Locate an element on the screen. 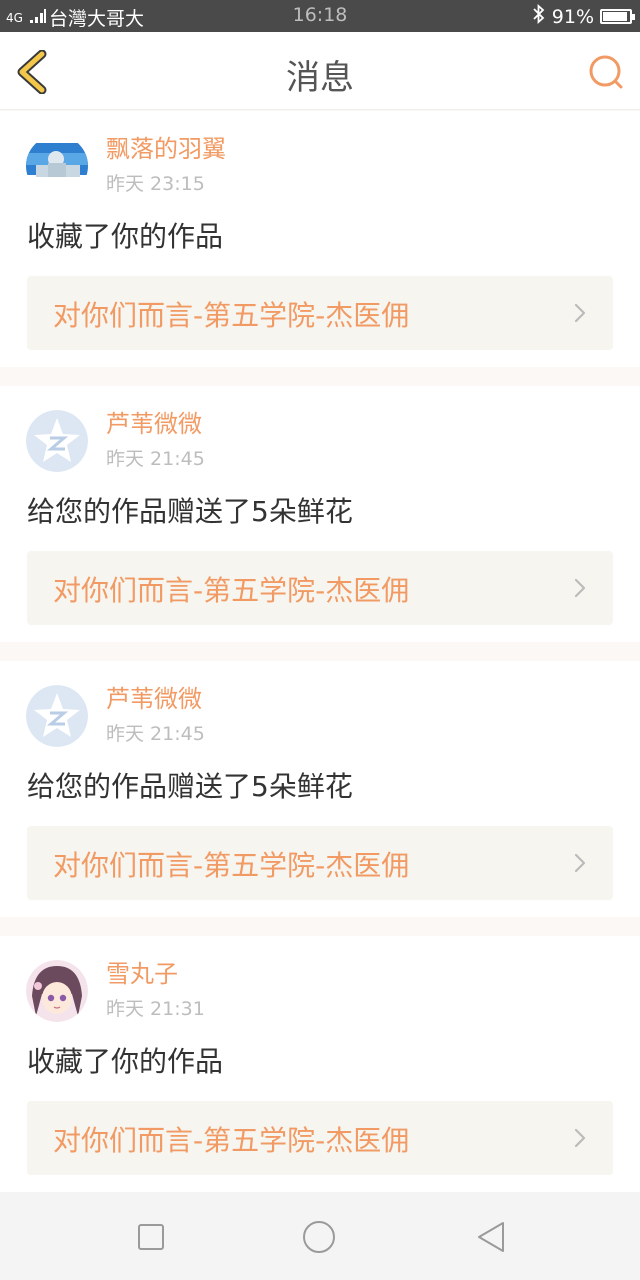 This screenshot has height=1280, width=640. photo-avatar-icon is located at coordinates (57, 166).